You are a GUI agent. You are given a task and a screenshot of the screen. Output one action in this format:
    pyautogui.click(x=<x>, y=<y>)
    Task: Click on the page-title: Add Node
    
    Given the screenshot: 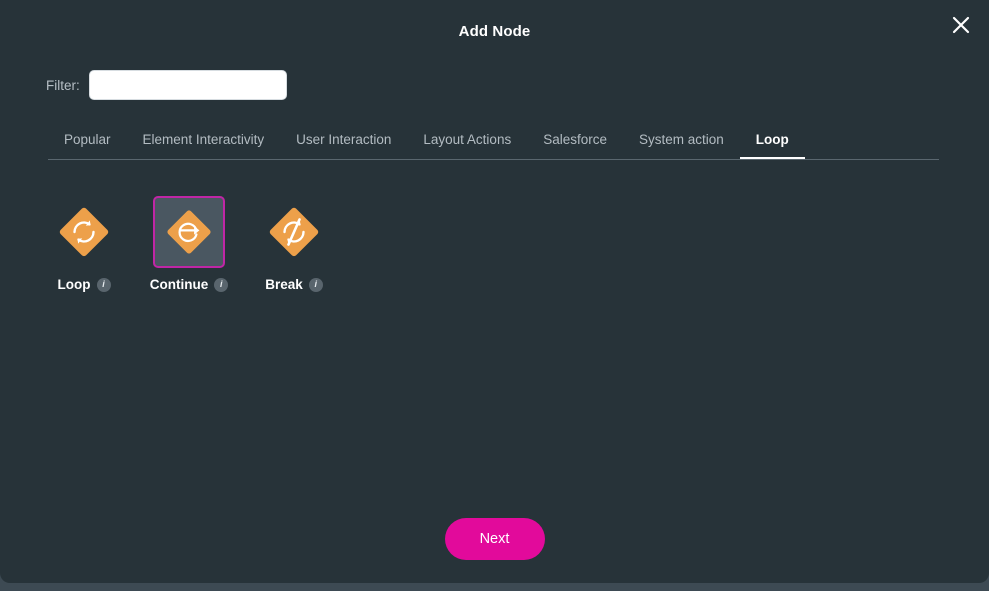 What is the action you would take?
    pyautogui.click(x=494, y=31)
    